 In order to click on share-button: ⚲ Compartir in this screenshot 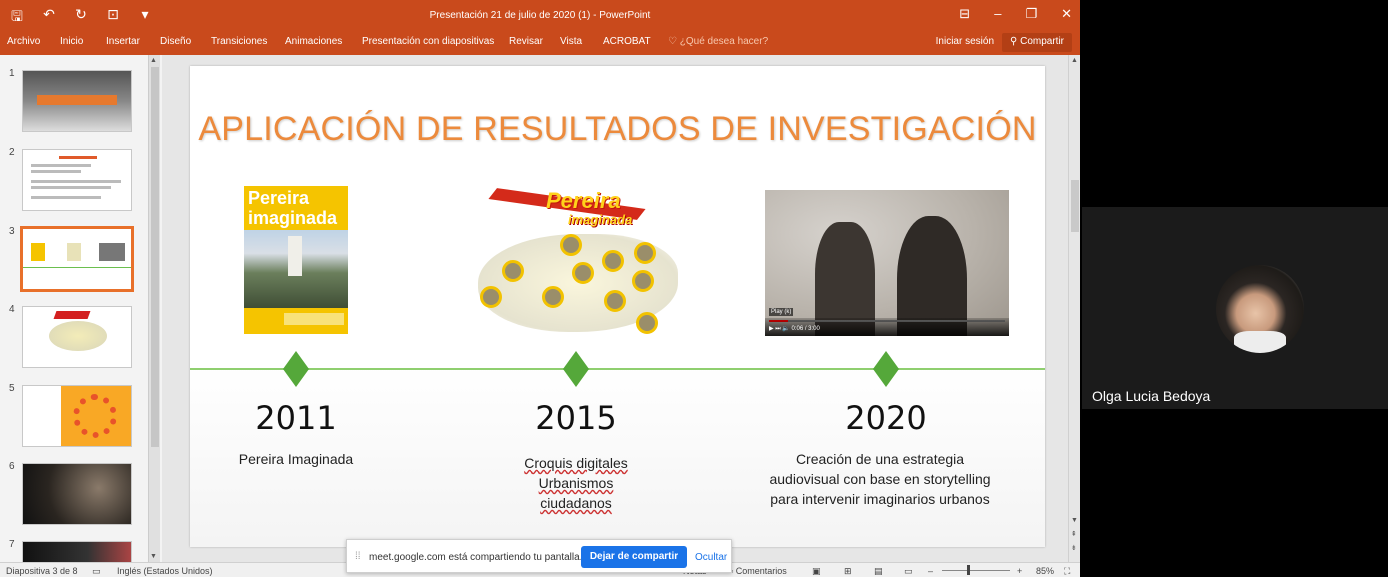, I will do `click(1036, 42)`.